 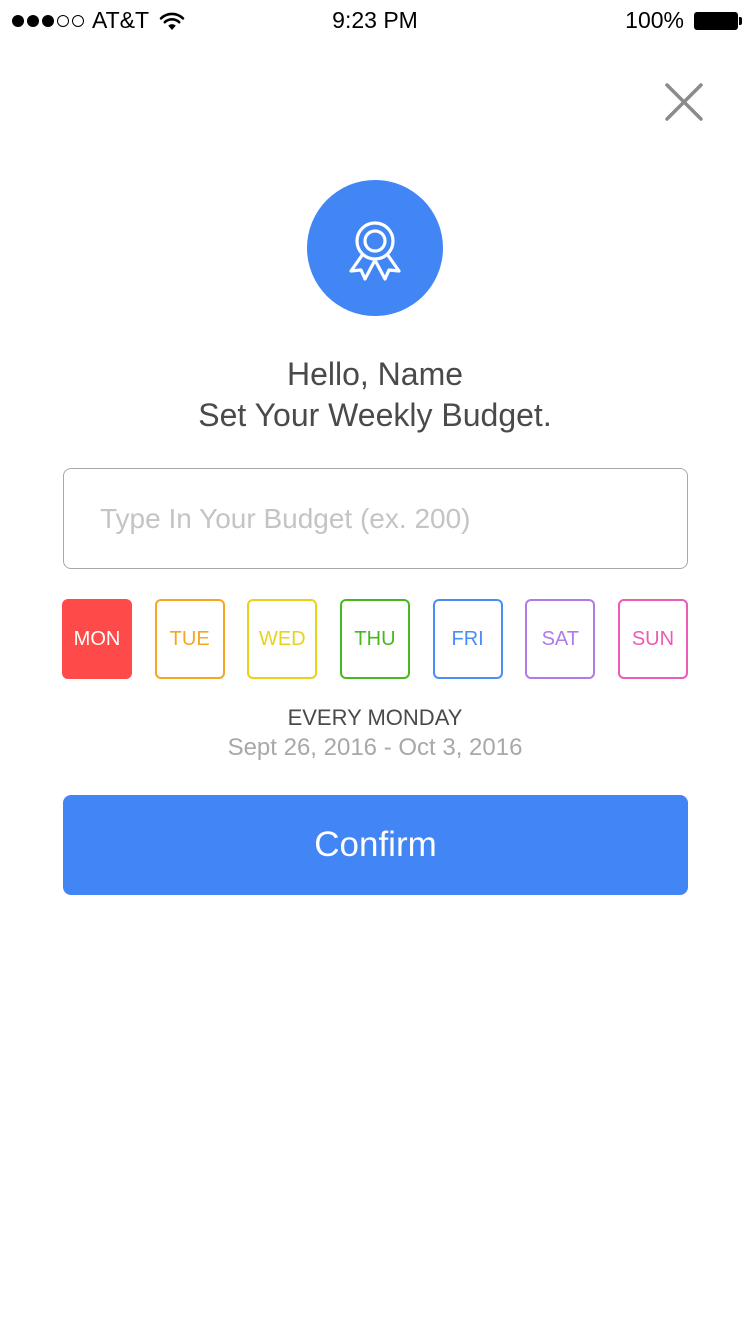 I want to click on badge-circle, so click(x=375, y=248).